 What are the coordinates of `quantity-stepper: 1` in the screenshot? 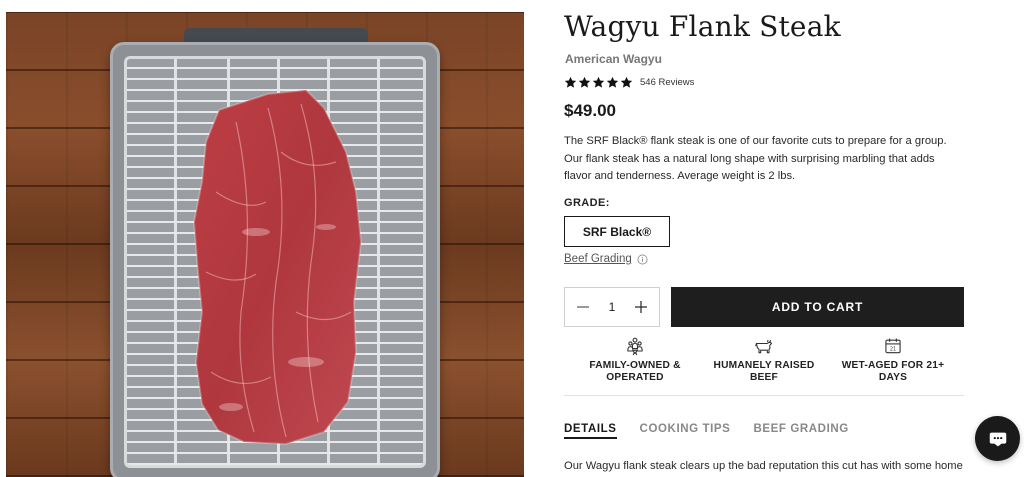 It's located at (612, 307).